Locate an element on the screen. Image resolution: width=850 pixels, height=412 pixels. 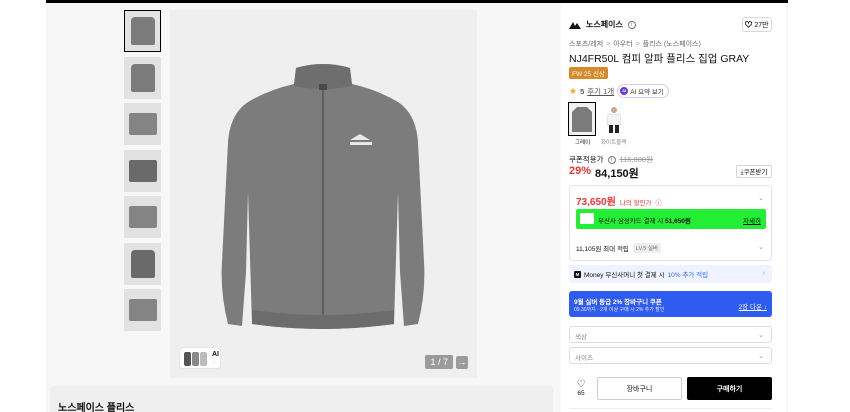
next-image-button: → is located at coordinates (462, 362).